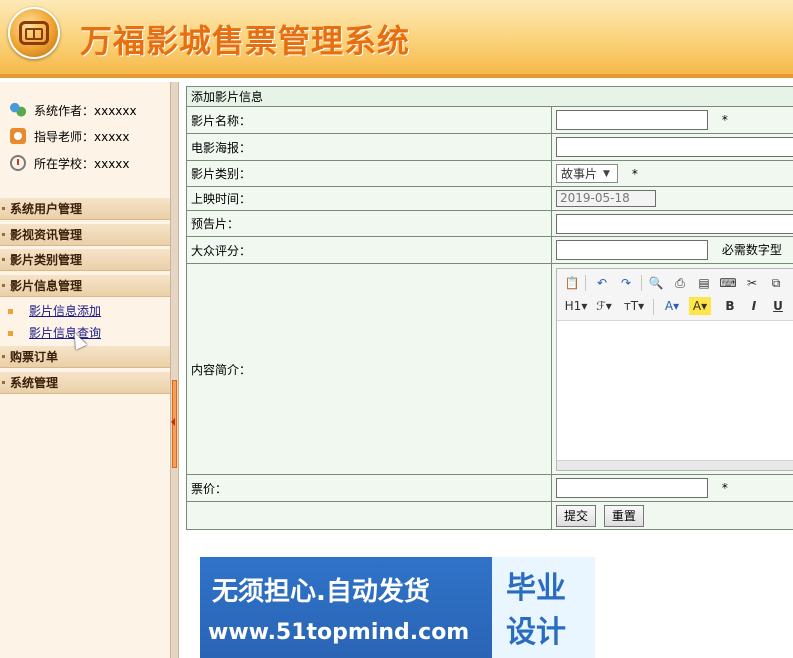 The width and height of the screenshot is (793, 658). I want to click on name-label: 影片名称：, so click(369, 120).